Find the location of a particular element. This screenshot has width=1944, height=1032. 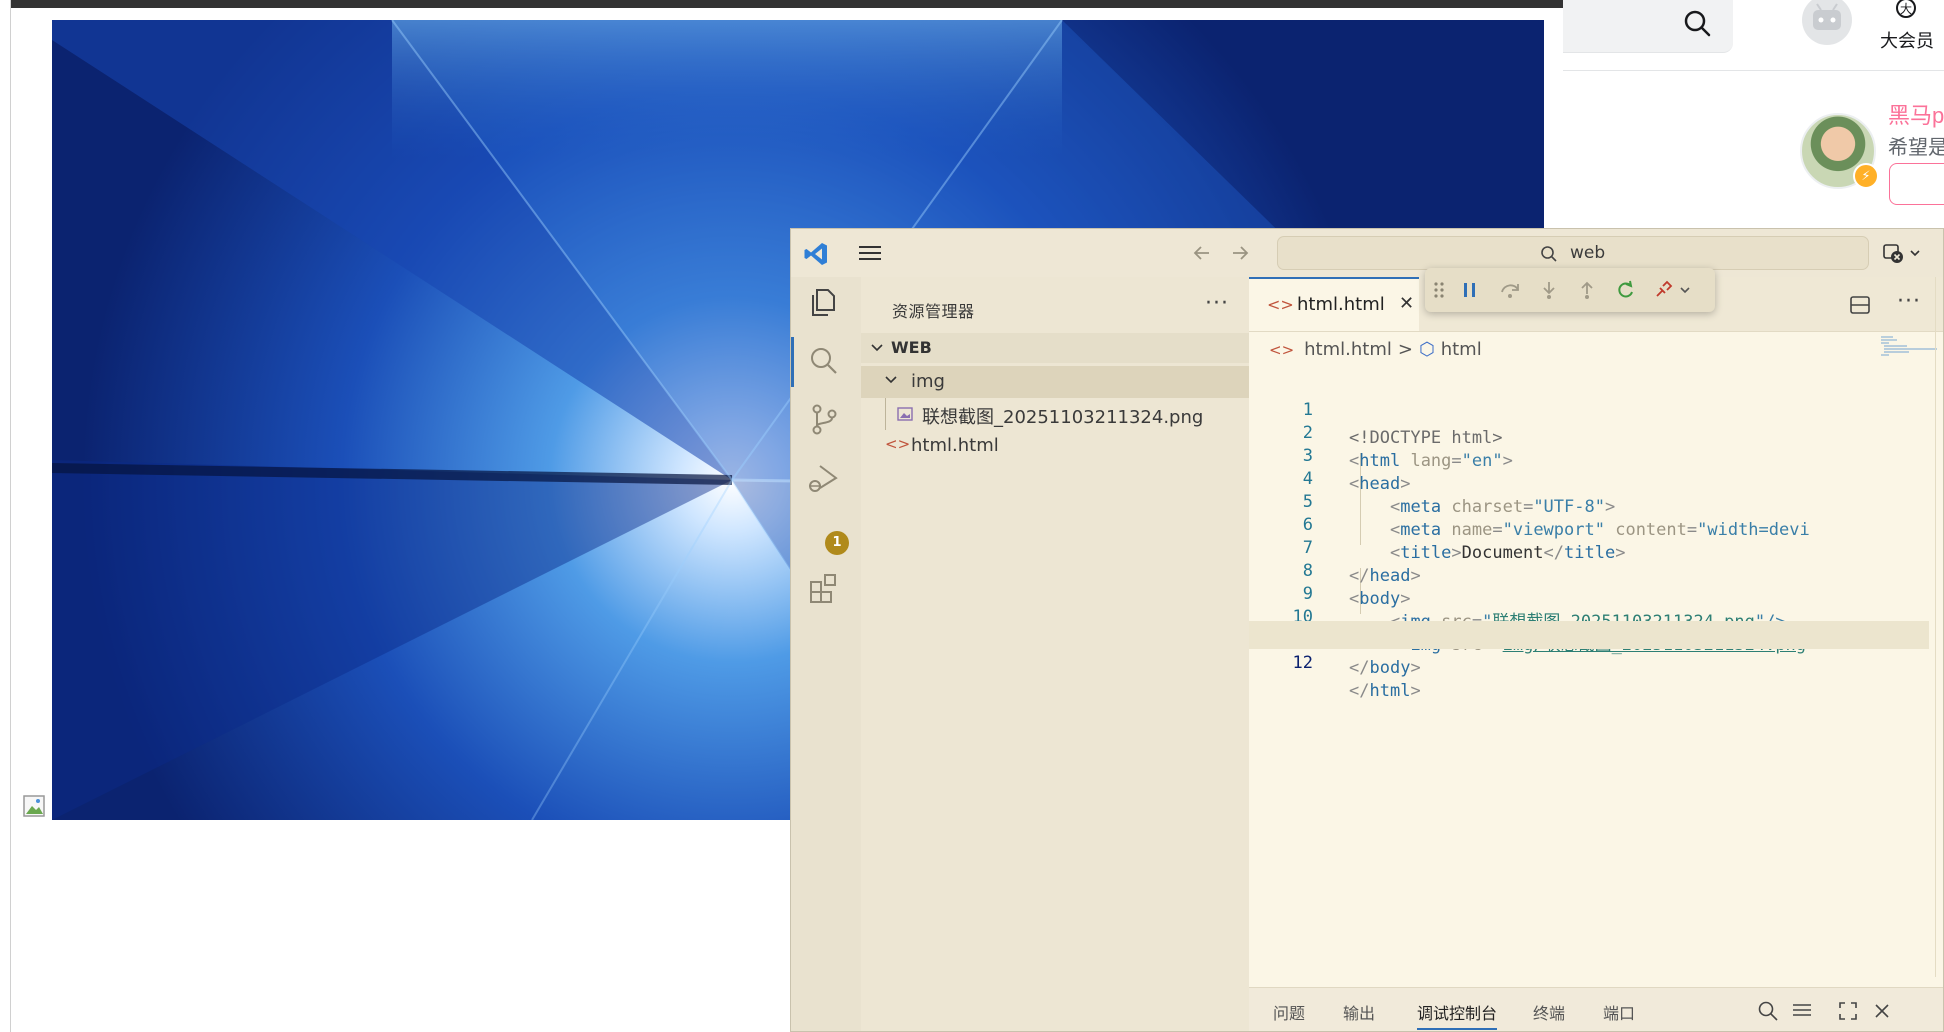

copilot-status-icon is located at coordinates (1903, 255).